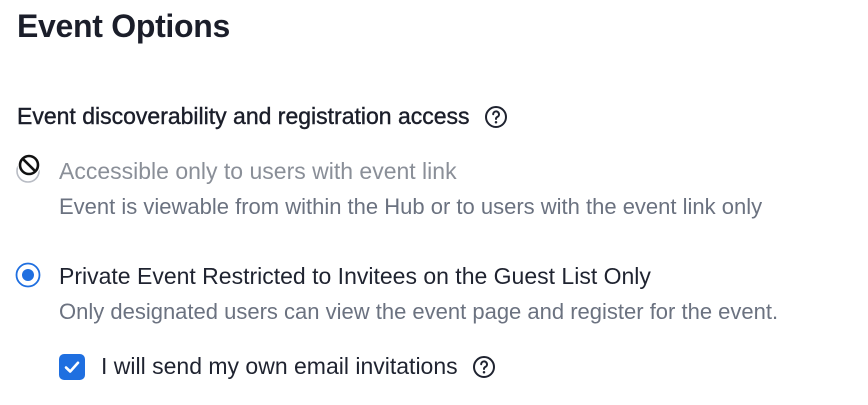 Image resolution: width=868 pixels, height=405 pixels. I want to click on radio-button-private, so click(28, 275).